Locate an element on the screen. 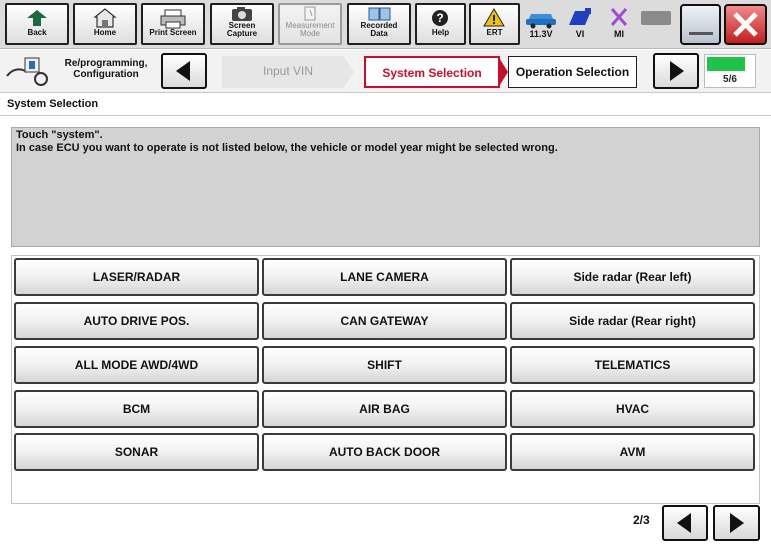 Image resolution: width=771 pixels, height=553 pixels. vi-status: VI is located at coordinates (580, 24).